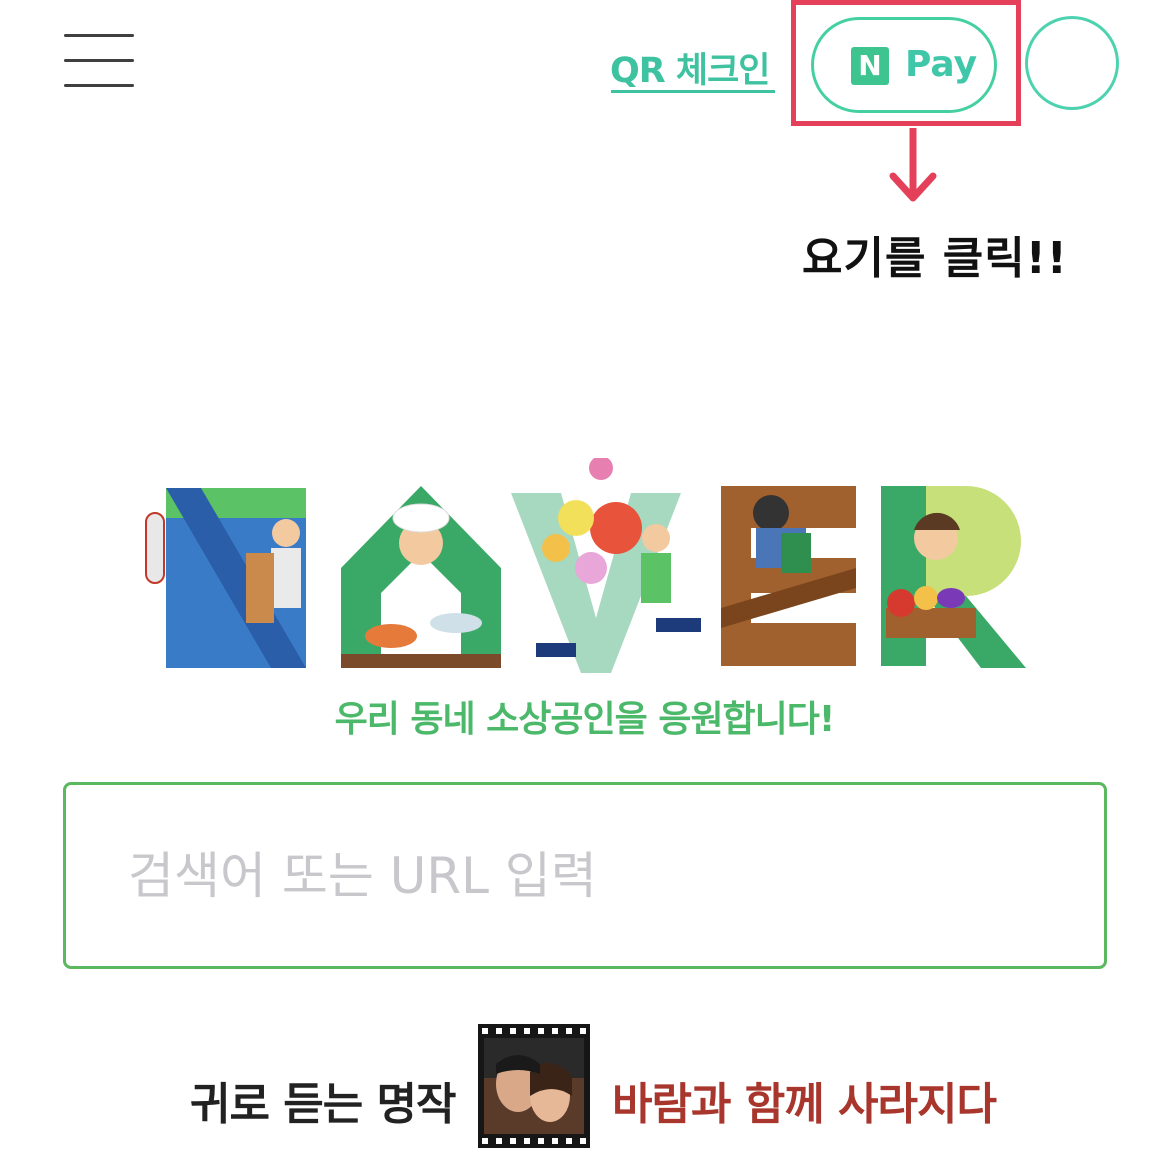 This screenshot has width=1169, height=1169. What do you see at coordinates (1072, 63) in the screenshot?
I see `profile-avatar-button` at bounding box center [1072, 63].